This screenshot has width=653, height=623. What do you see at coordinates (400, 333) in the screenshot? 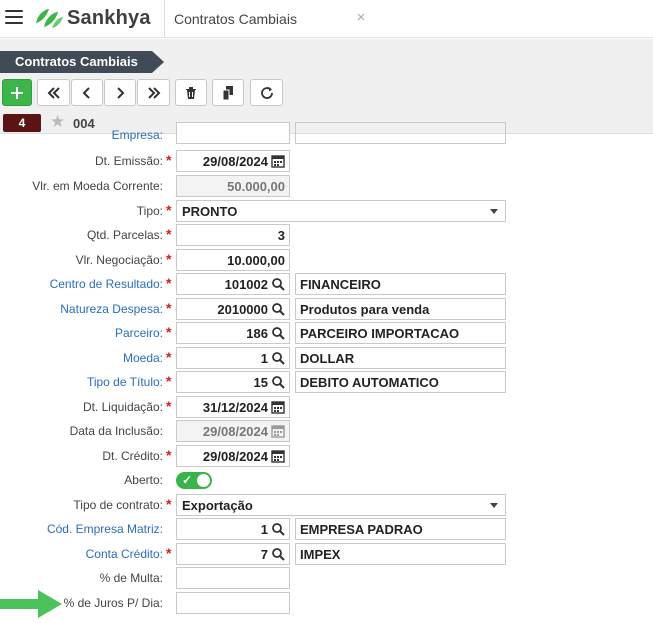
I see `parceiro-desc: PARCEIRO IMPORTACAO` at bounding box center [400, 333].